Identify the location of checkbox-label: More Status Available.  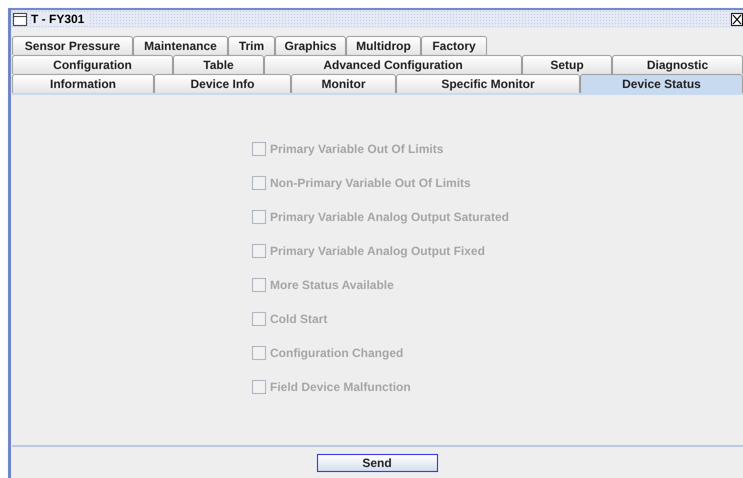
(332, 285).